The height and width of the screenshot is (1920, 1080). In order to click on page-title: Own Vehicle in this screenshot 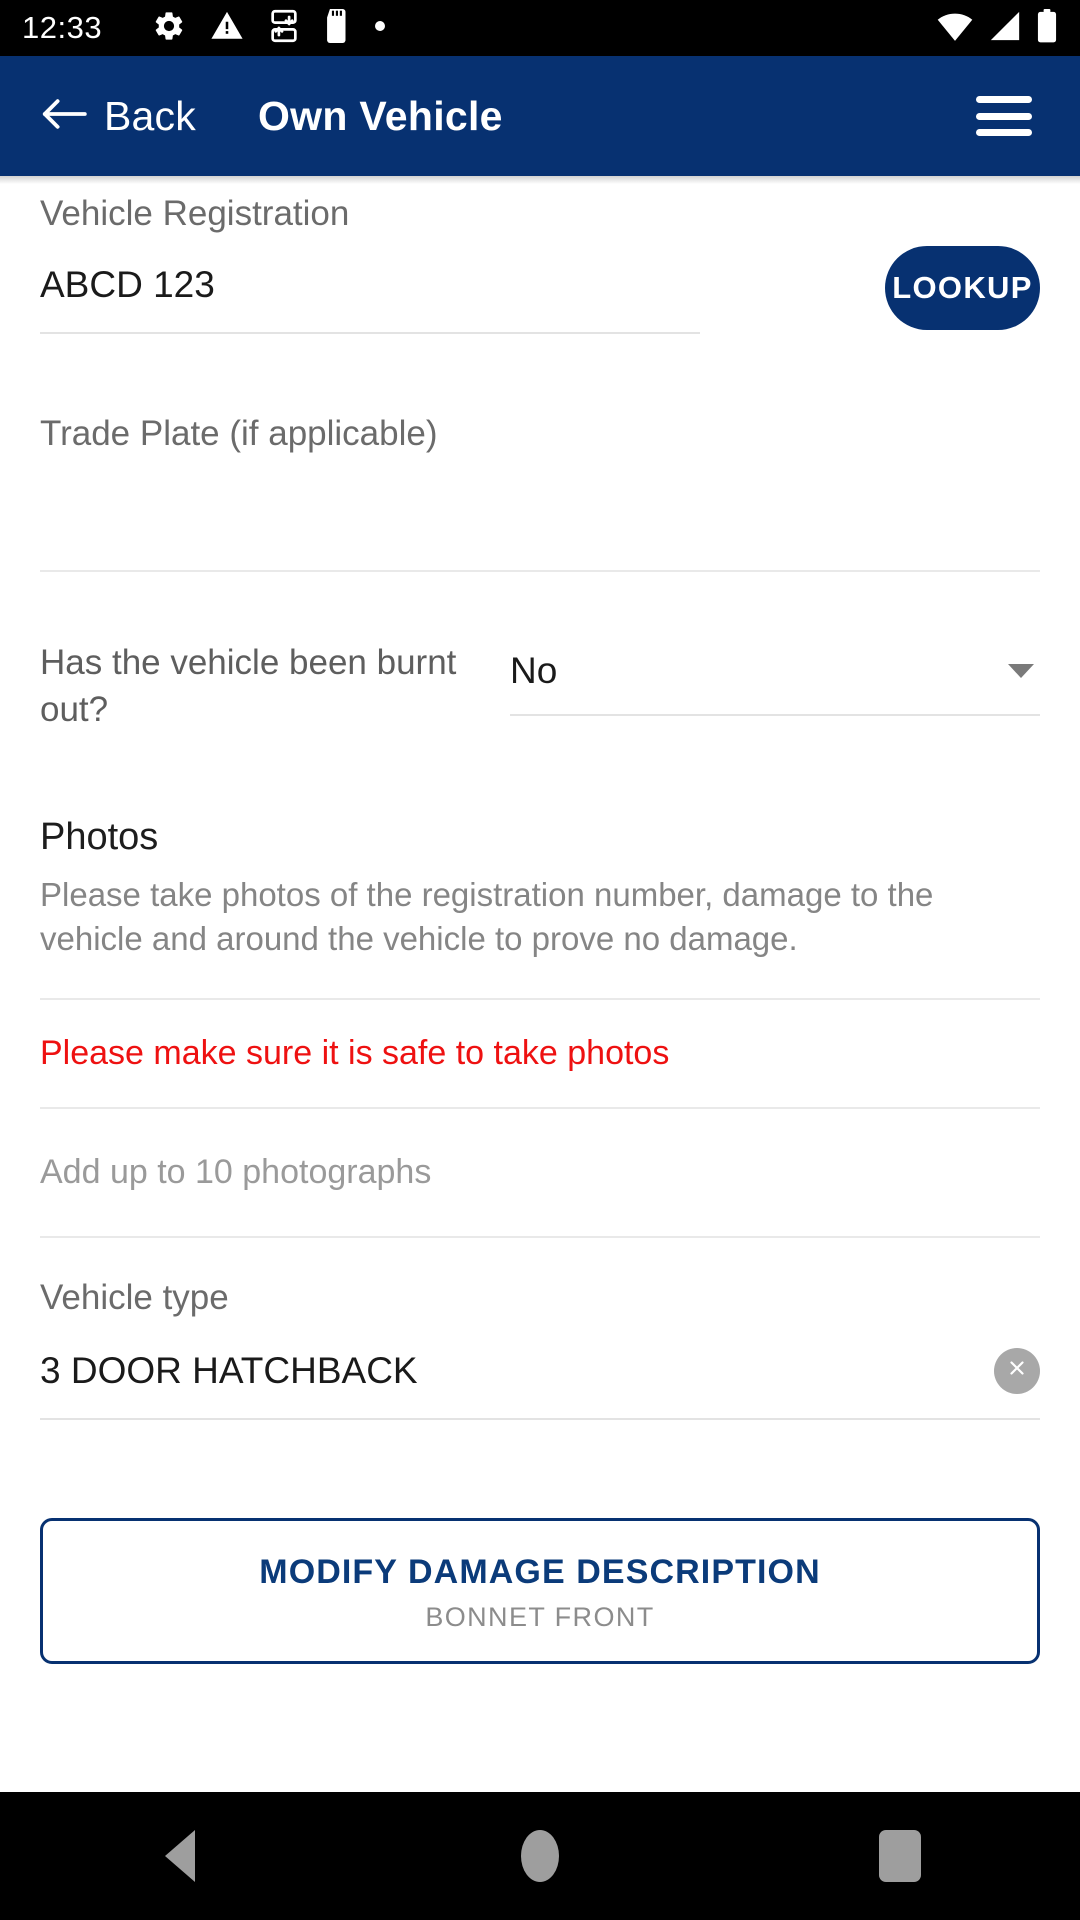, I will do `click(380, 115)`.